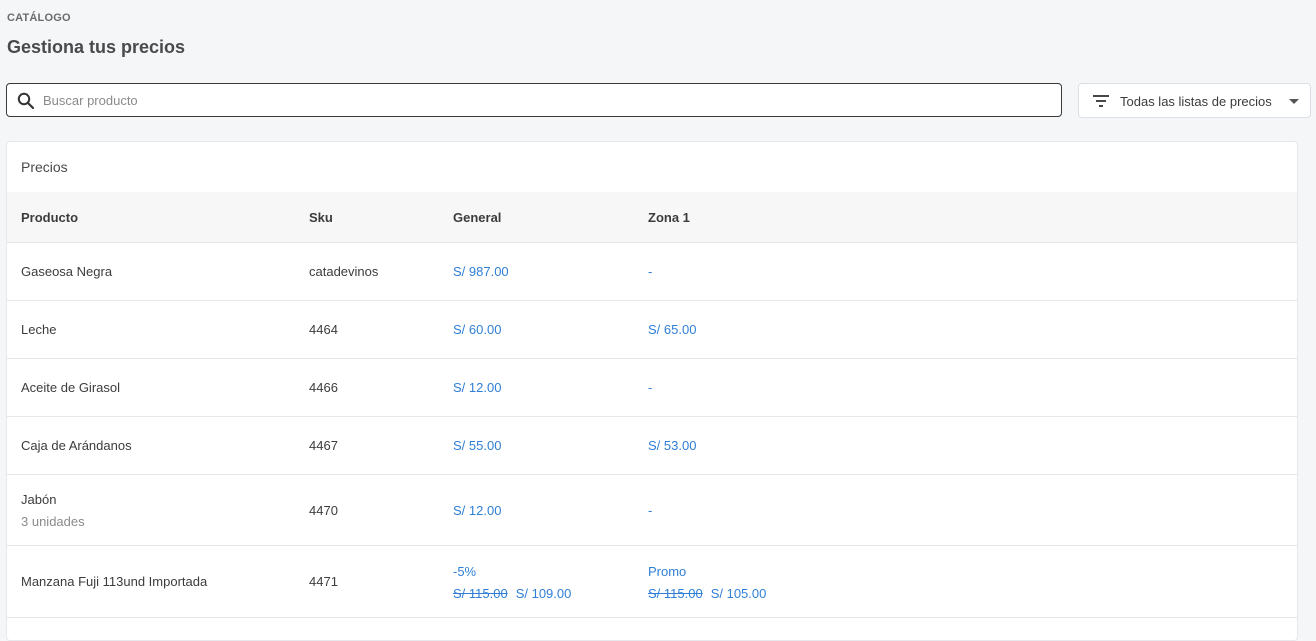  What do you see at coordinates (707, 582) in the screenshot?
I see `zona-1-price-cell: Promo S/ 115.00 S/ 105.00` at bounding box center [707, 582].